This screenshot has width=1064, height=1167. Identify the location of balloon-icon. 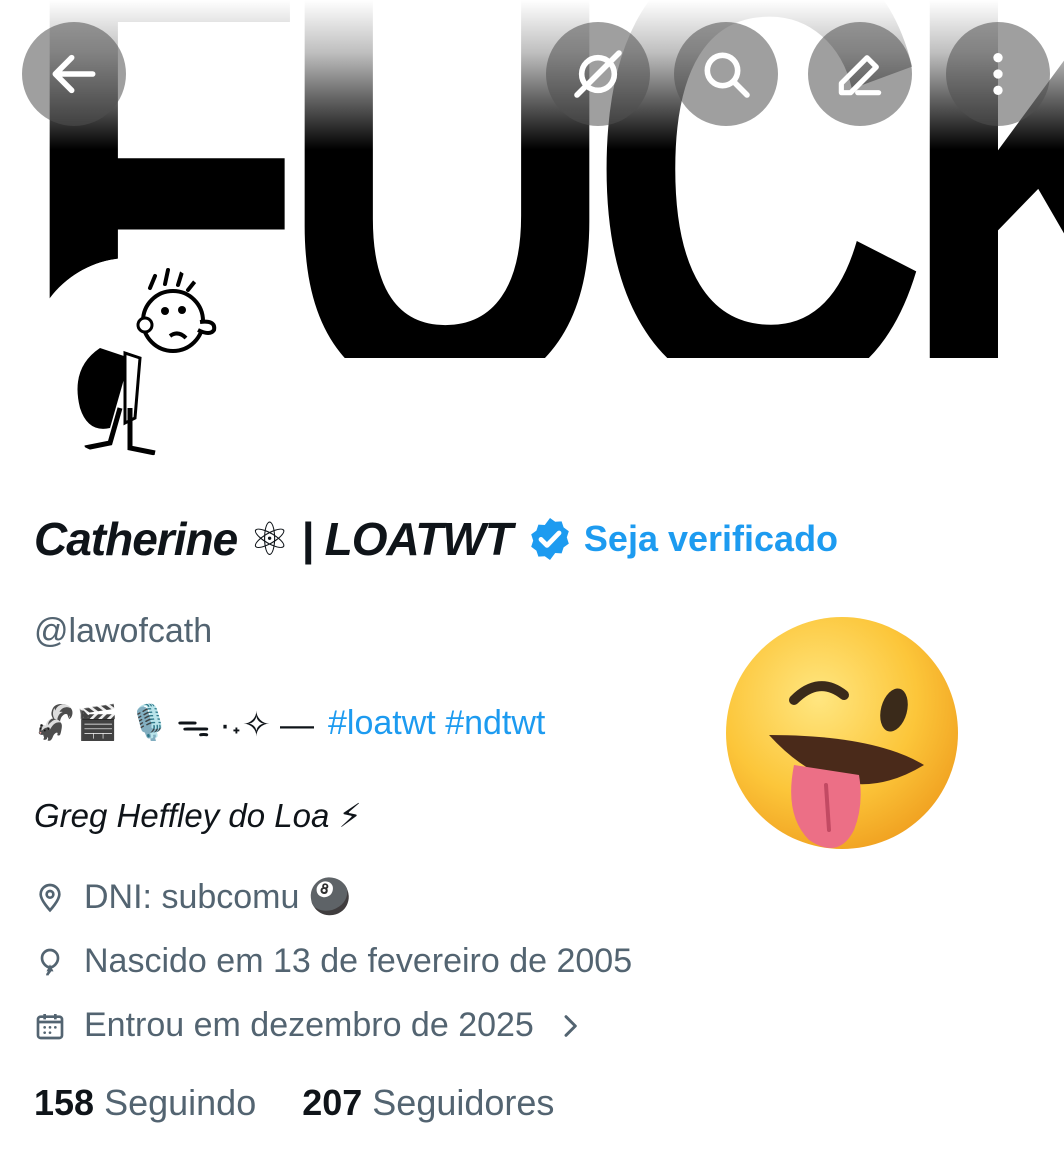
(50, 961).